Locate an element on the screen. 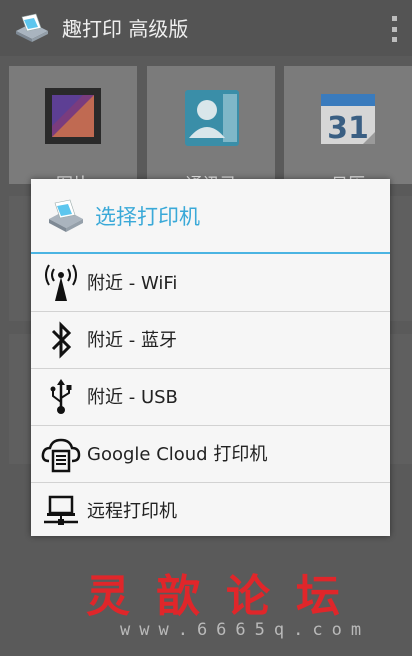  option-google-cloud: Google Cloud 打印机 is located at coordinates (210, 454).